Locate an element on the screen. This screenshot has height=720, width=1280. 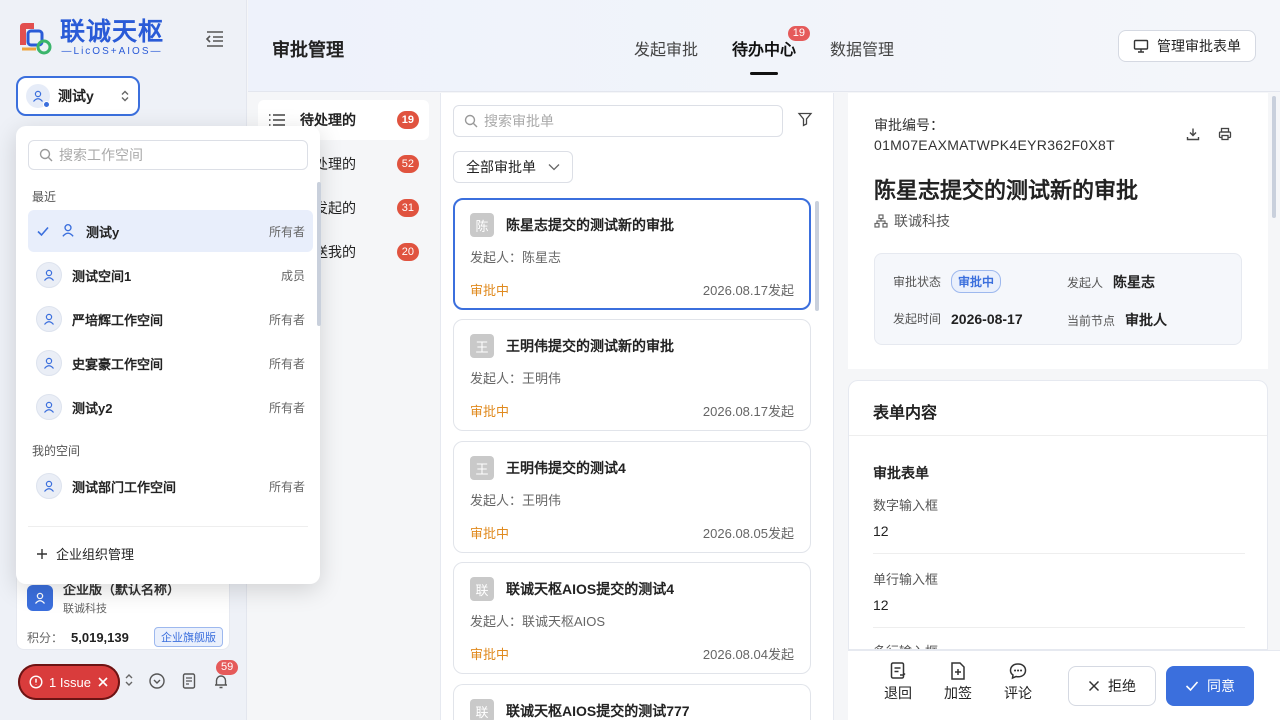
field-value: 12 is located at coordinates (881, 531).